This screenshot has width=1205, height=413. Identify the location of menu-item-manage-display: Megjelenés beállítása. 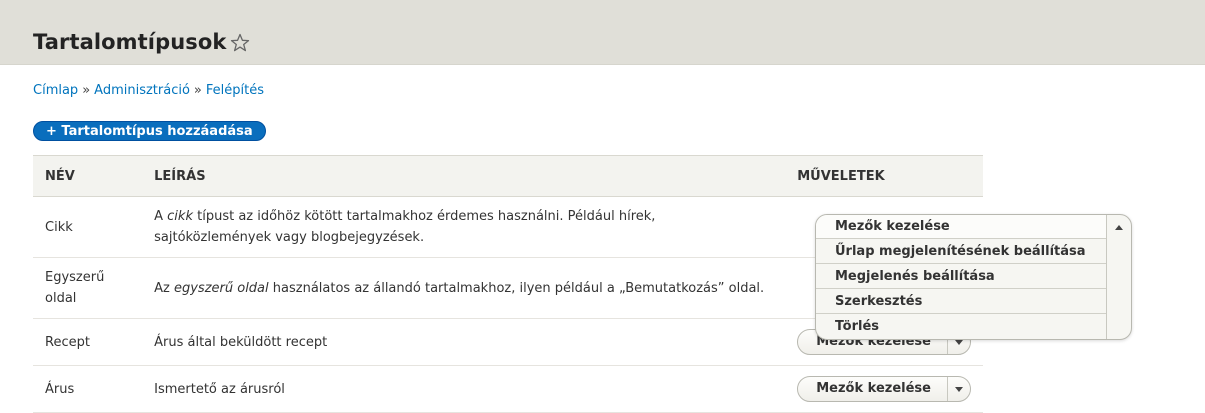
(961, 277).